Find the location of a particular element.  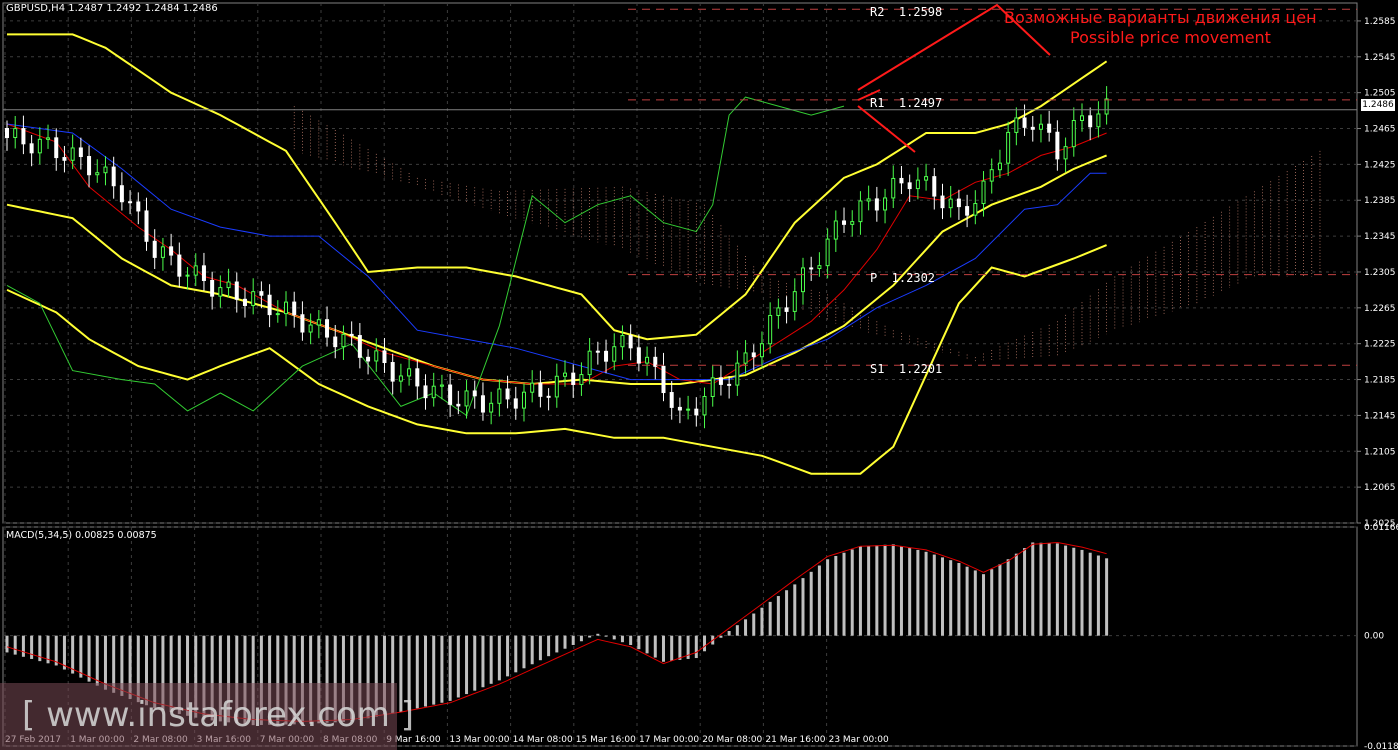

y-tick-label: 1.2105 is located at coordinates (1380, 452).